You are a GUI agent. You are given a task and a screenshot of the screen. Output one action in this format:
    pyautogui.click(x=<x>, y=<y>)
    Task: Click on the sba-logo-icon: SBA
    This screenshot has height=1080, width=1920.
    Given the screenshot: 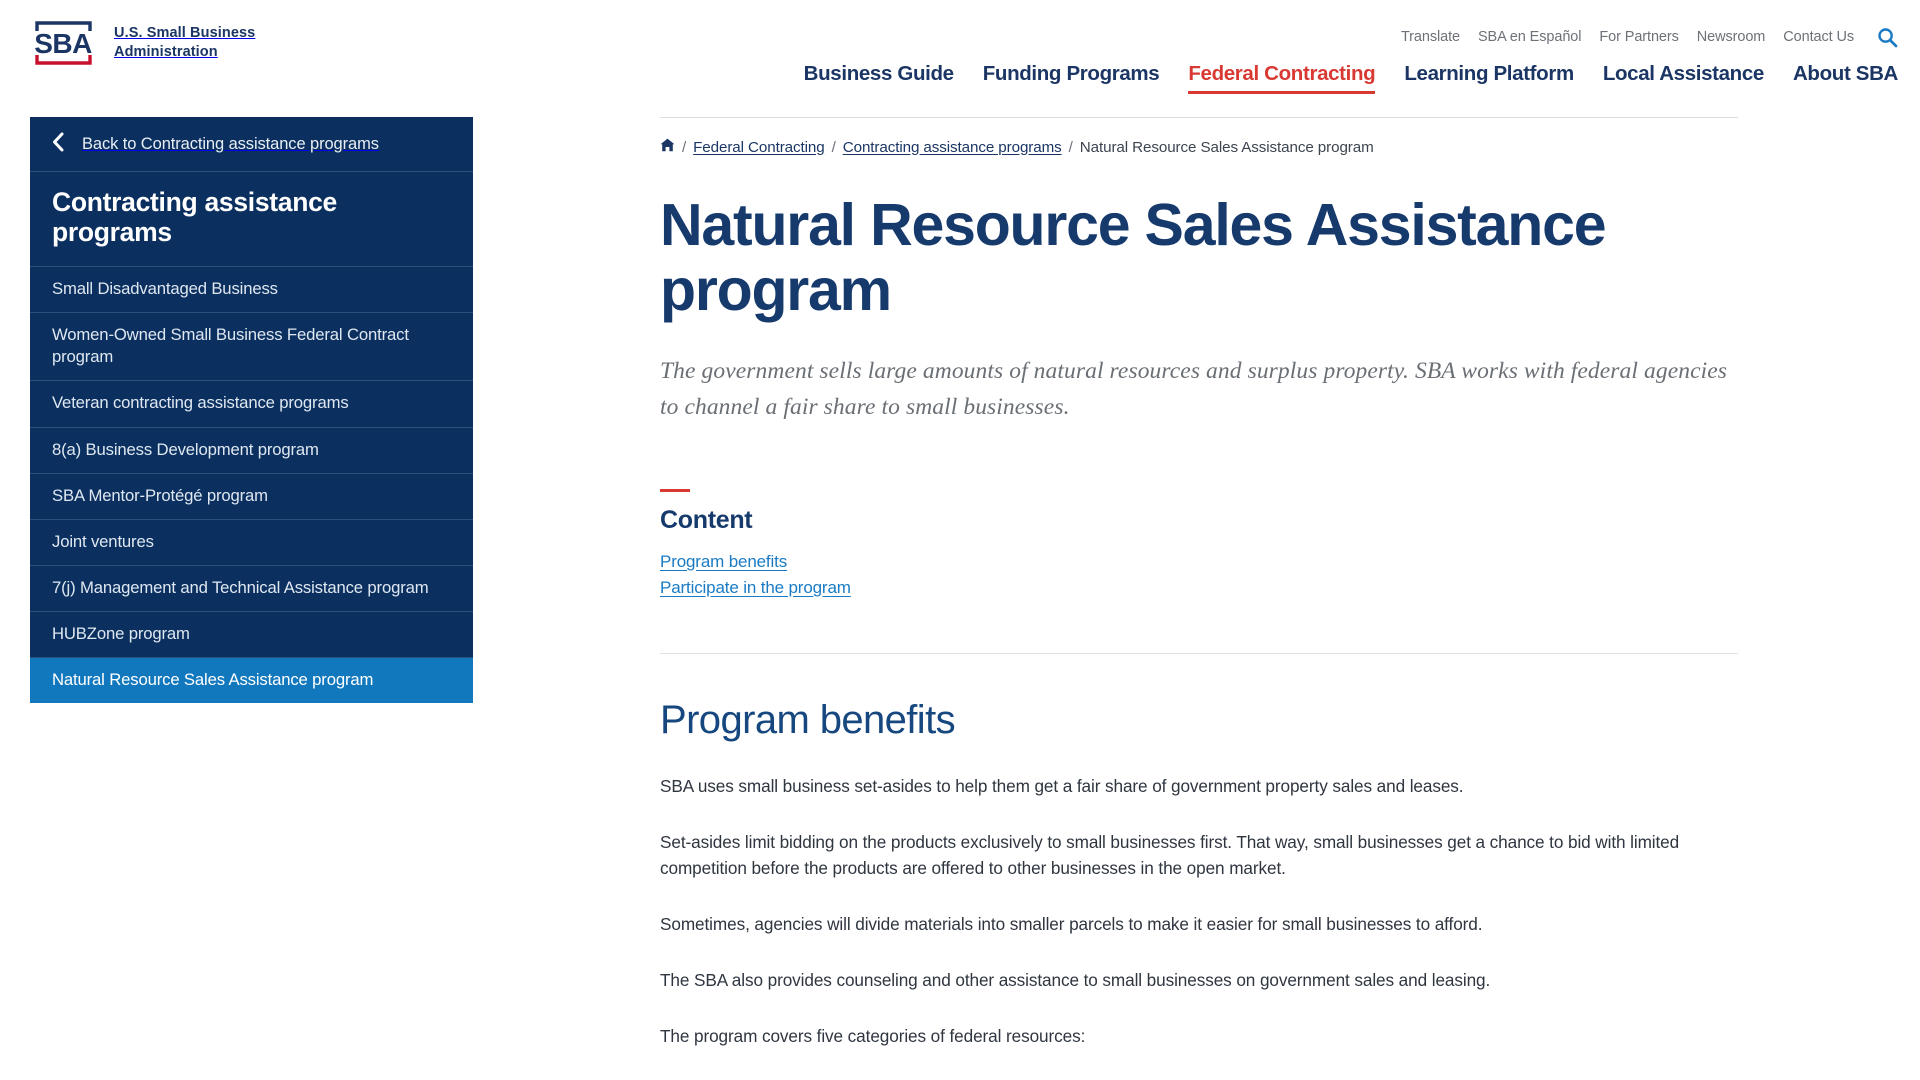 What is the action you would take?
    pyautogui.click(x=64, y=43)
    